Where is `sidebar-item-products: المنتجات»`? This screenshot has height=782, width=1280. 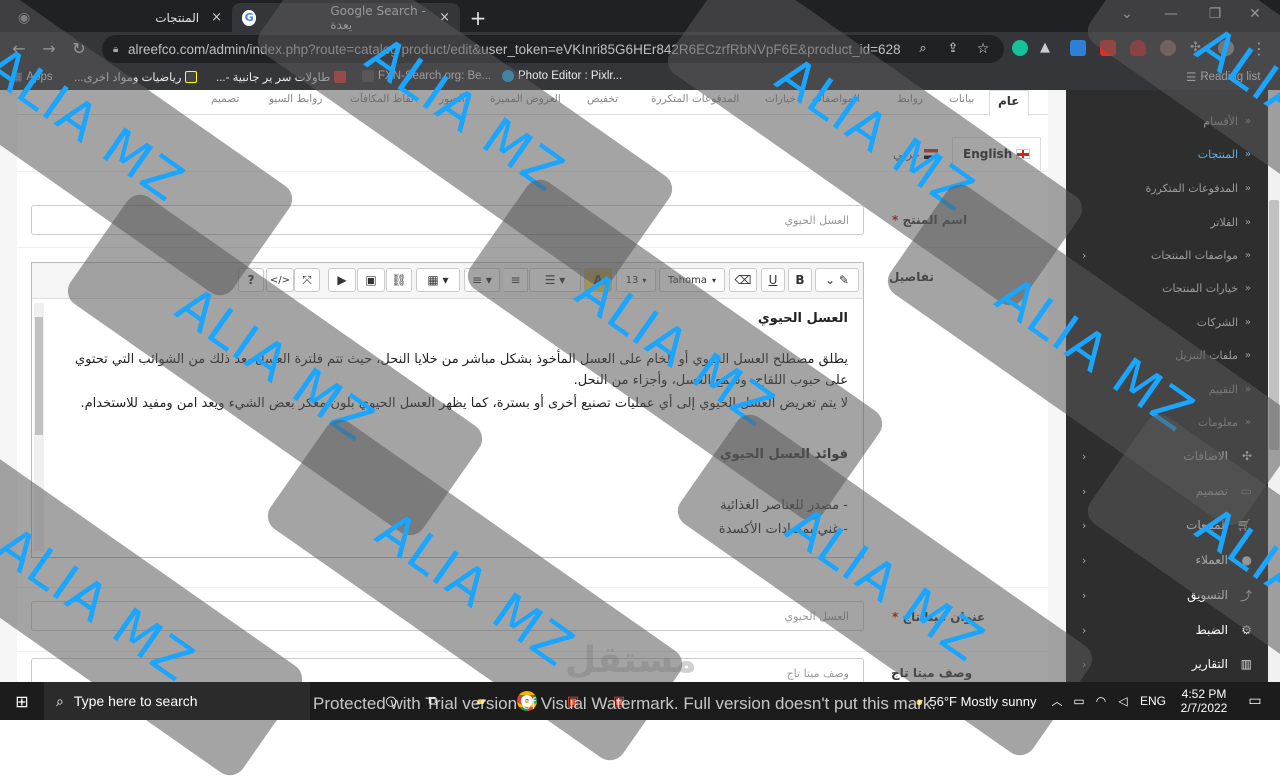
sidebar-item-products: المنتجات» is located at coordinates (1167, 154).